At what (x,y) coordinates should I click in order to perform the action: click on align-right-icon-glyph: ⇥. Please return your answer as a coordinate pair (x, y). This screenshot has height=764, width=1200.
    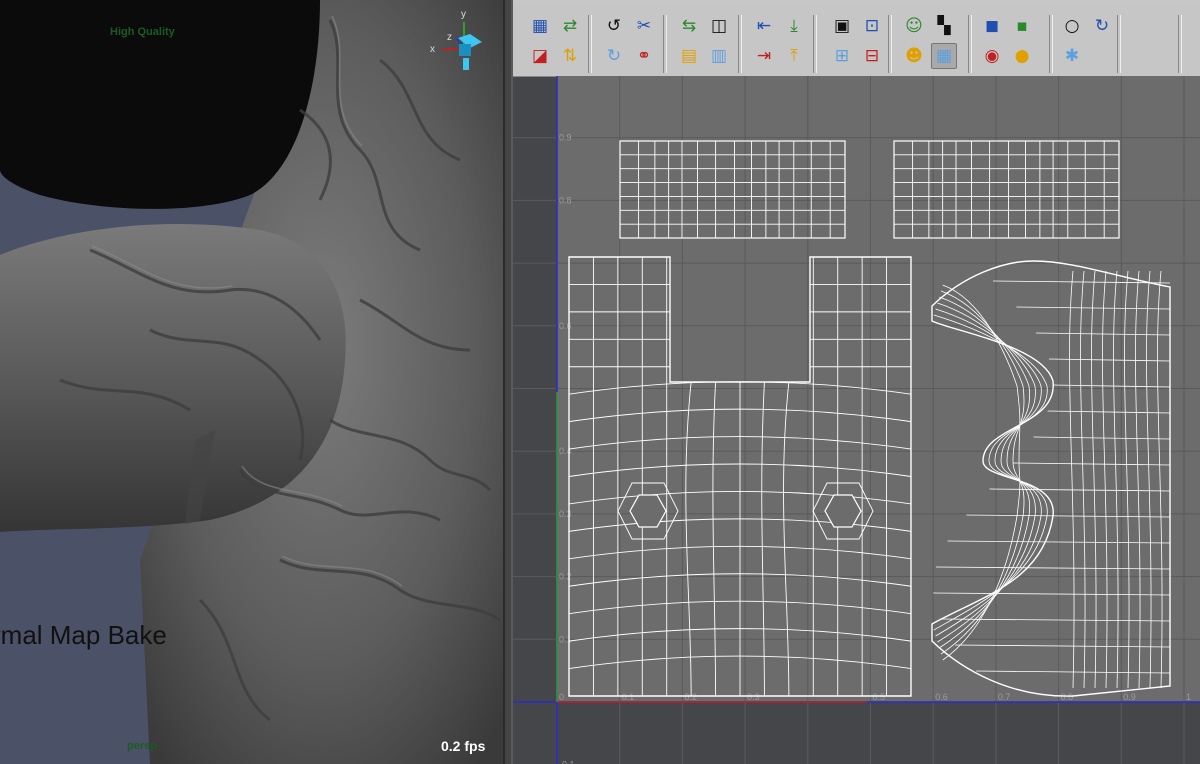
    Looking at the image, I should click on (764, 55).